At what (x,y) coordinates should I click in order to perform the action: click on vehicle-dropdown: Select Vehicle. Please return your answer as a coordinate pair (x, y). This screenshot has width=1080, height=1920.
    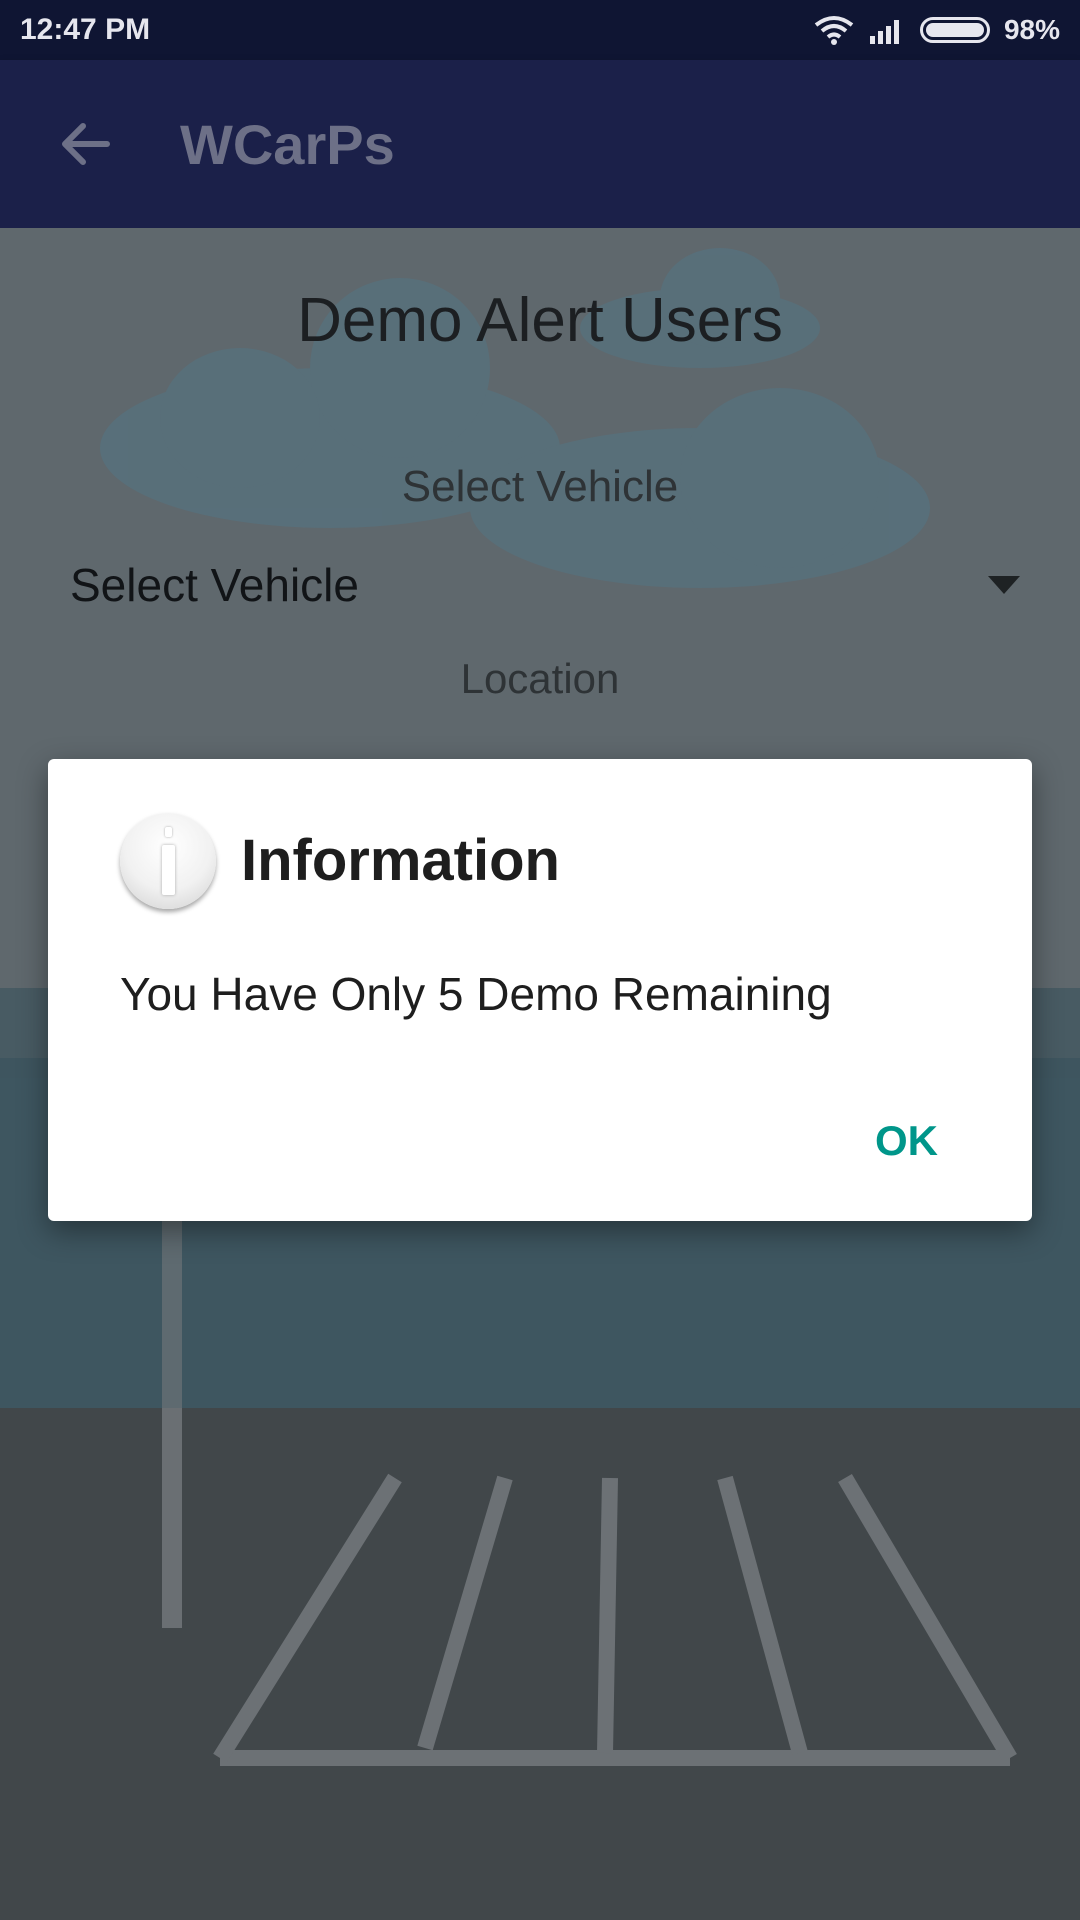
    Looking at the image, I should click on (545, 585).